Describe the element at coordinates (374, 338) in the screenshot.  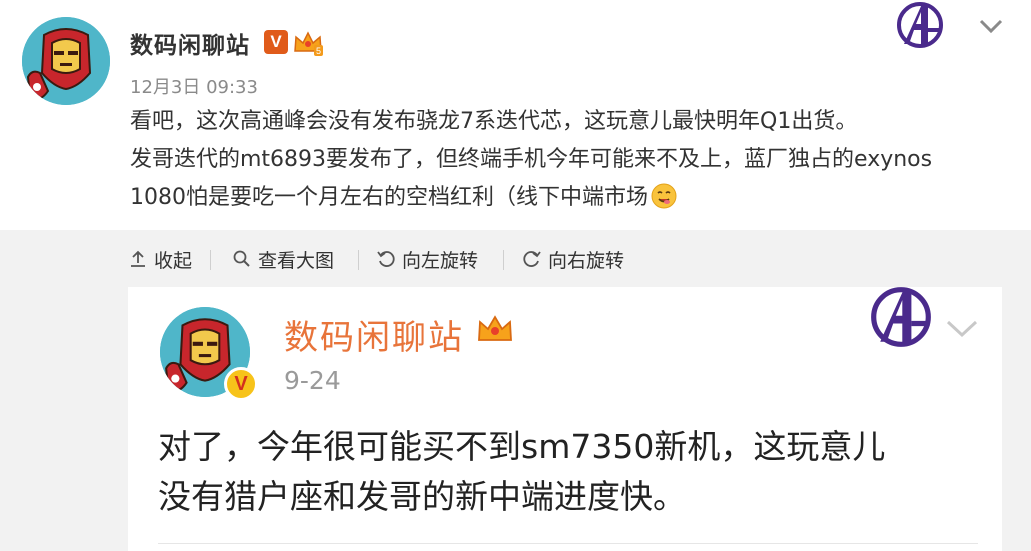
I see `card-author-name: 数码闲聊站` at that location.